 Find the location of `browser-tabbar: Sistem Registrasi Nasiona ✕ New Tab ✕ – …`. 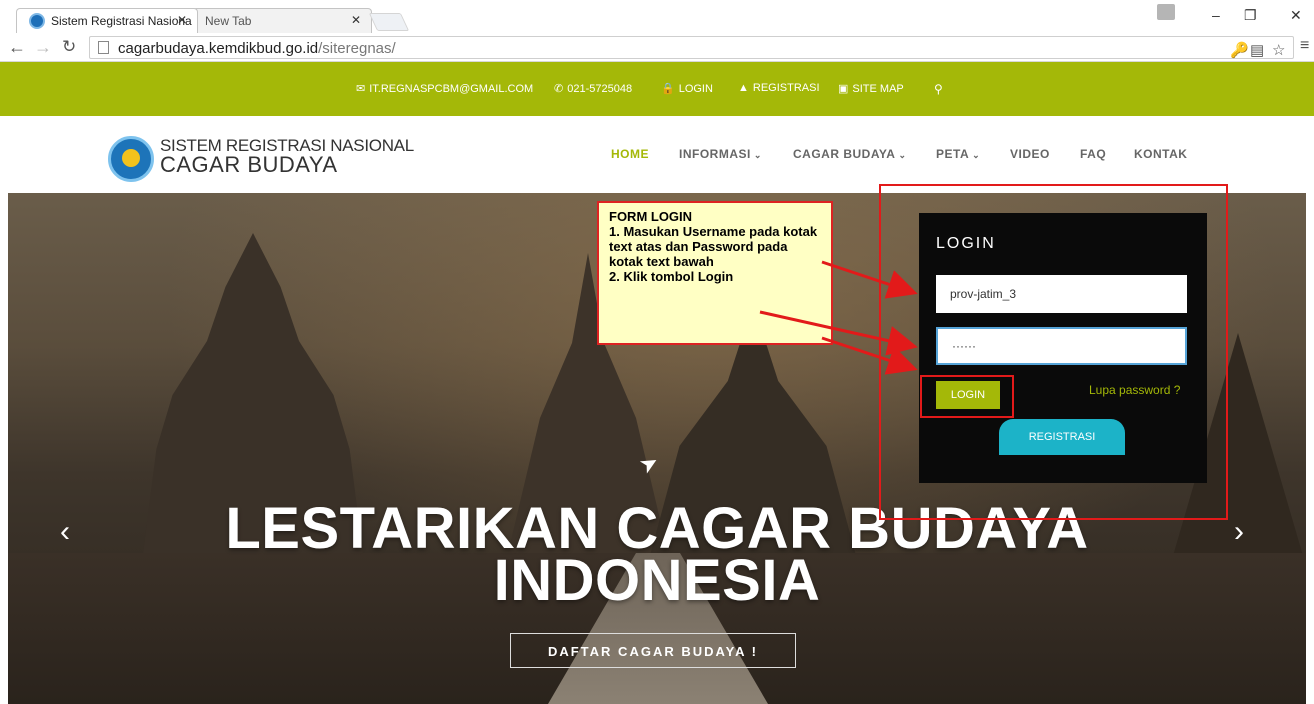

browser-tabbar: Sistem Registrasi Nasiona ✕ New Tab ✕ – … is located at coordinates (657, 16).